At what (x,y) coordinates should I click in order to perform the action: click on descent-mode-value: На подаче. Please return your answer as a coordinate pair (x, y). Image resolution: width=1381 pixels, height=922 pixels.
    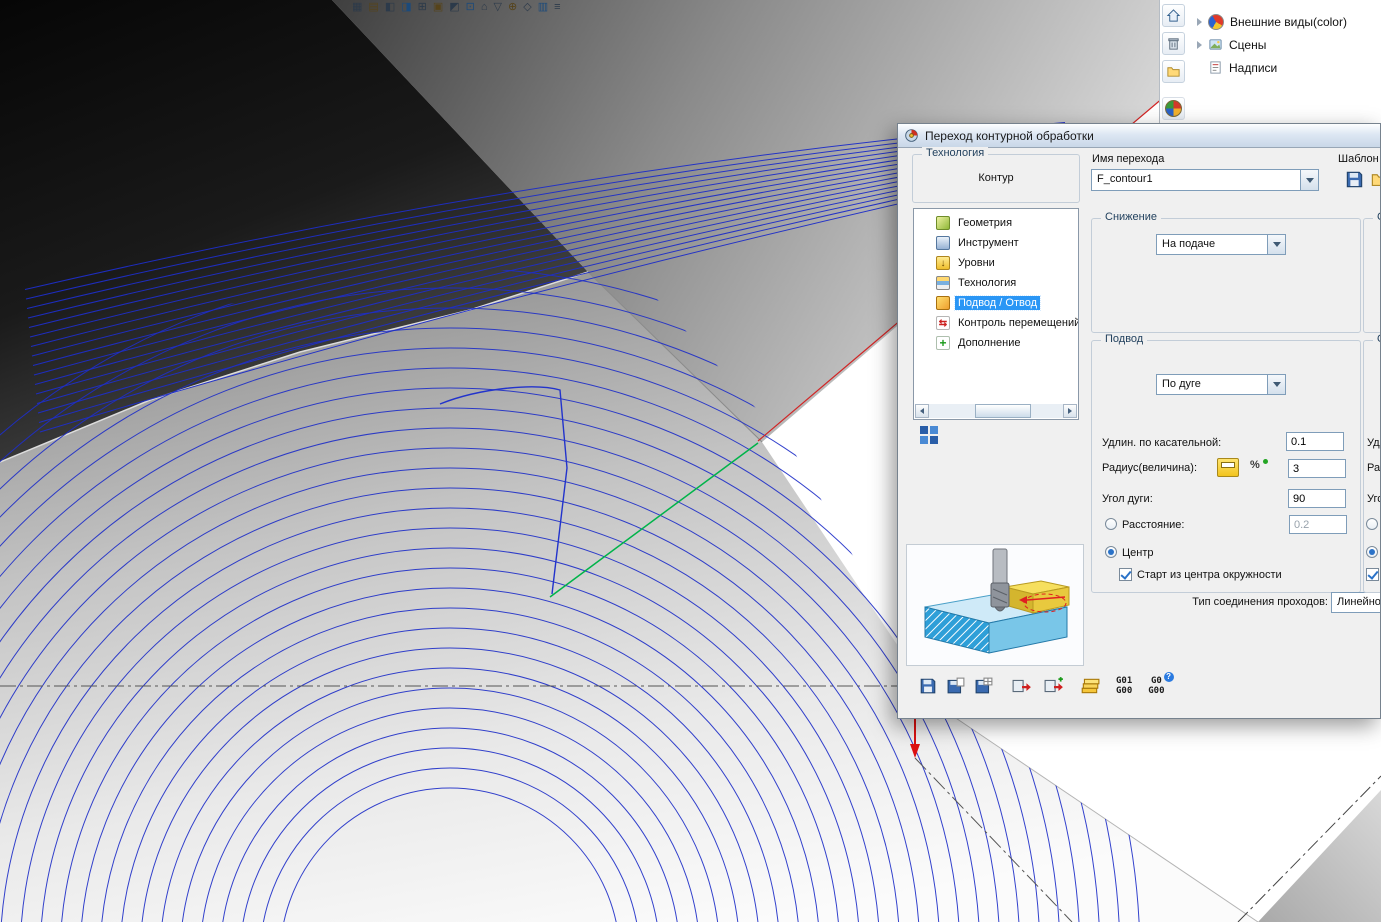
    Looking at the image, I should click on (1189, 244).